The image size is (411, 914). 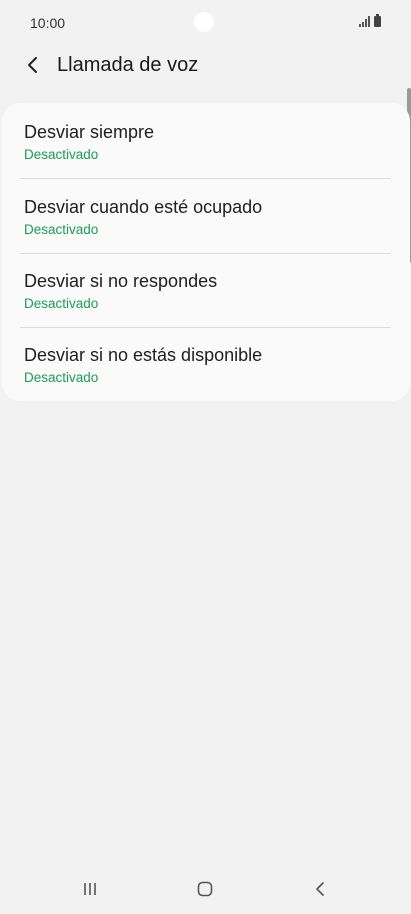 I want to click on navigation-bar, so click(x=205, y=889).